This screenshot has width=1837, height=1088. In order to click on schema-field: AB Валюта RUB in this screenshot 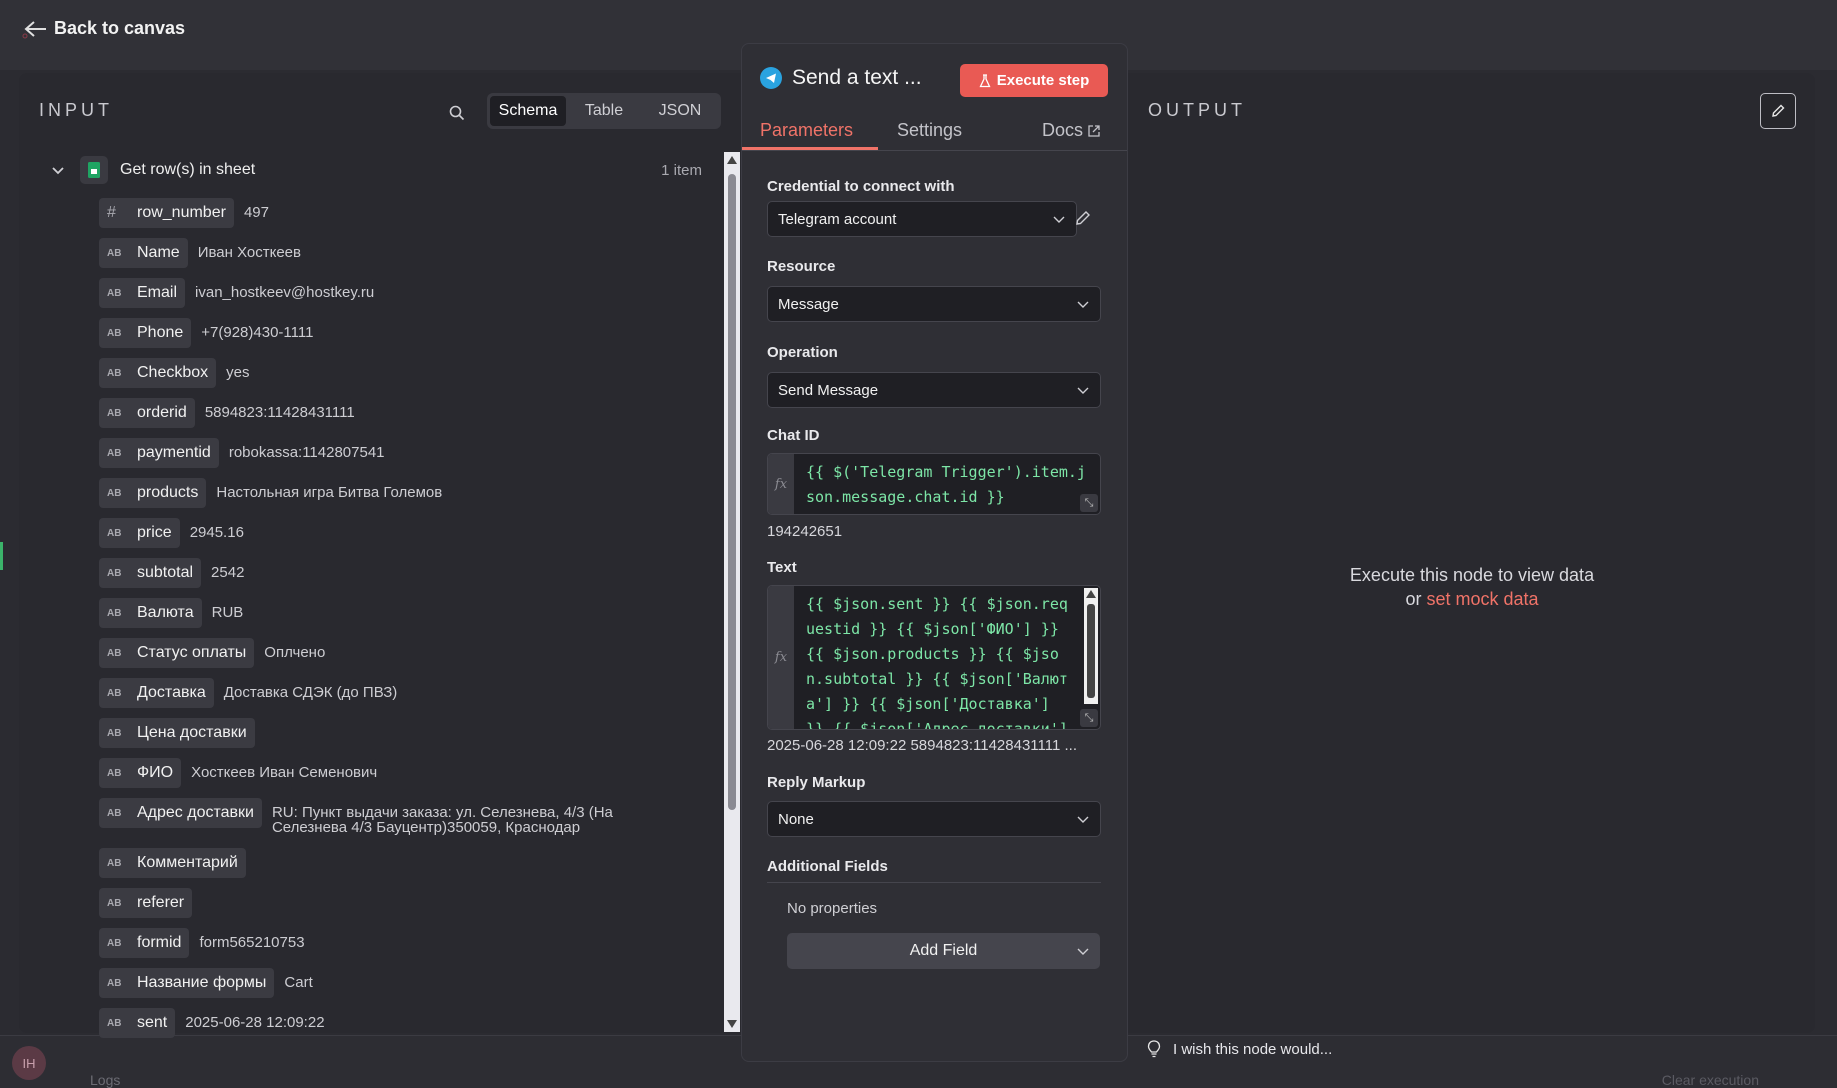, I will do `click(171, 613)`.